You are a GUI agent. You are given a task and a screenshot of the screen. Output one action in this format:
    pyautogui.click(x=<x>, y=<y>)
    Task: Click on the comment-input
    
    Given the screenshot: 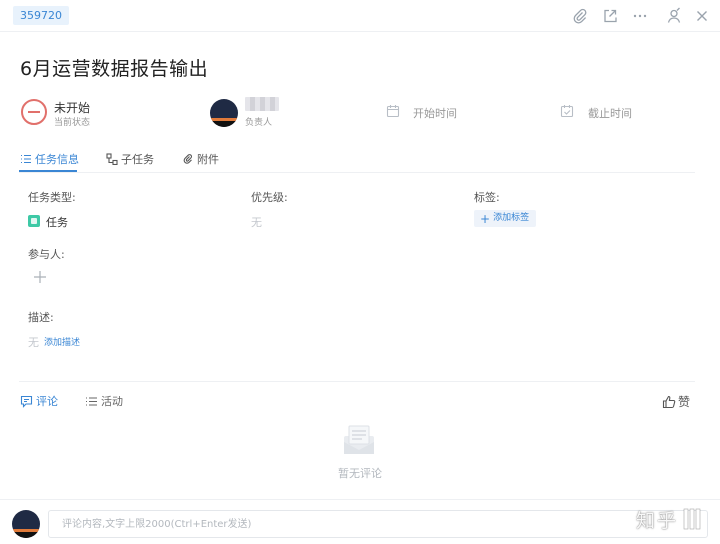 What is the action you would take?
    pyautogui.click(x=378, y=524)
    